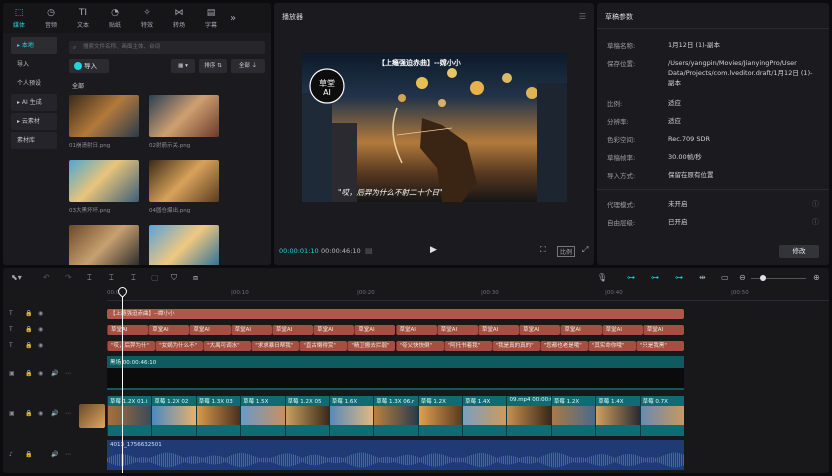 Image resolution: width=832 pixels, height=476 pixels. What do you see at coordinates (34, 45) in the screenshot?
I see `sidebar-item-local: ▸ 本地` at bounding box center [34, 45].